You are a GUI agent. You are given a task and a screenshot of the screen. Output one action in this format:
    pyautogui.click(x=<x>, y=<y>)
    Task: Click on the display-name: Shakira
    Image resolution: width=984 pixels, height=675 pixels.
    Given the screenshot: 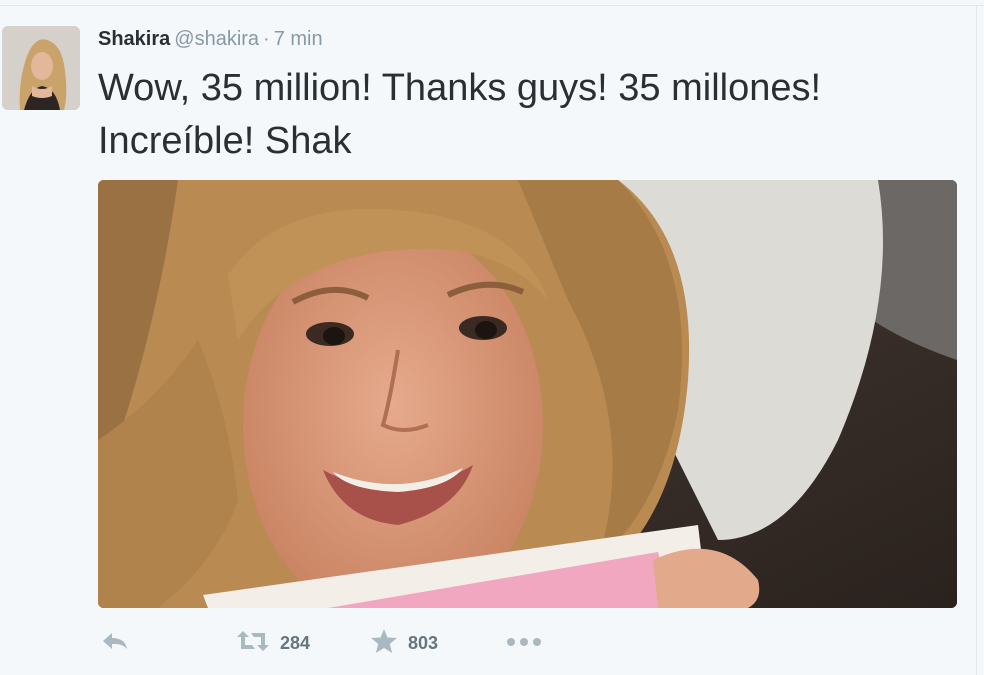 What is the action you would take?
    pyautogui.click(x=134, y=39)
    